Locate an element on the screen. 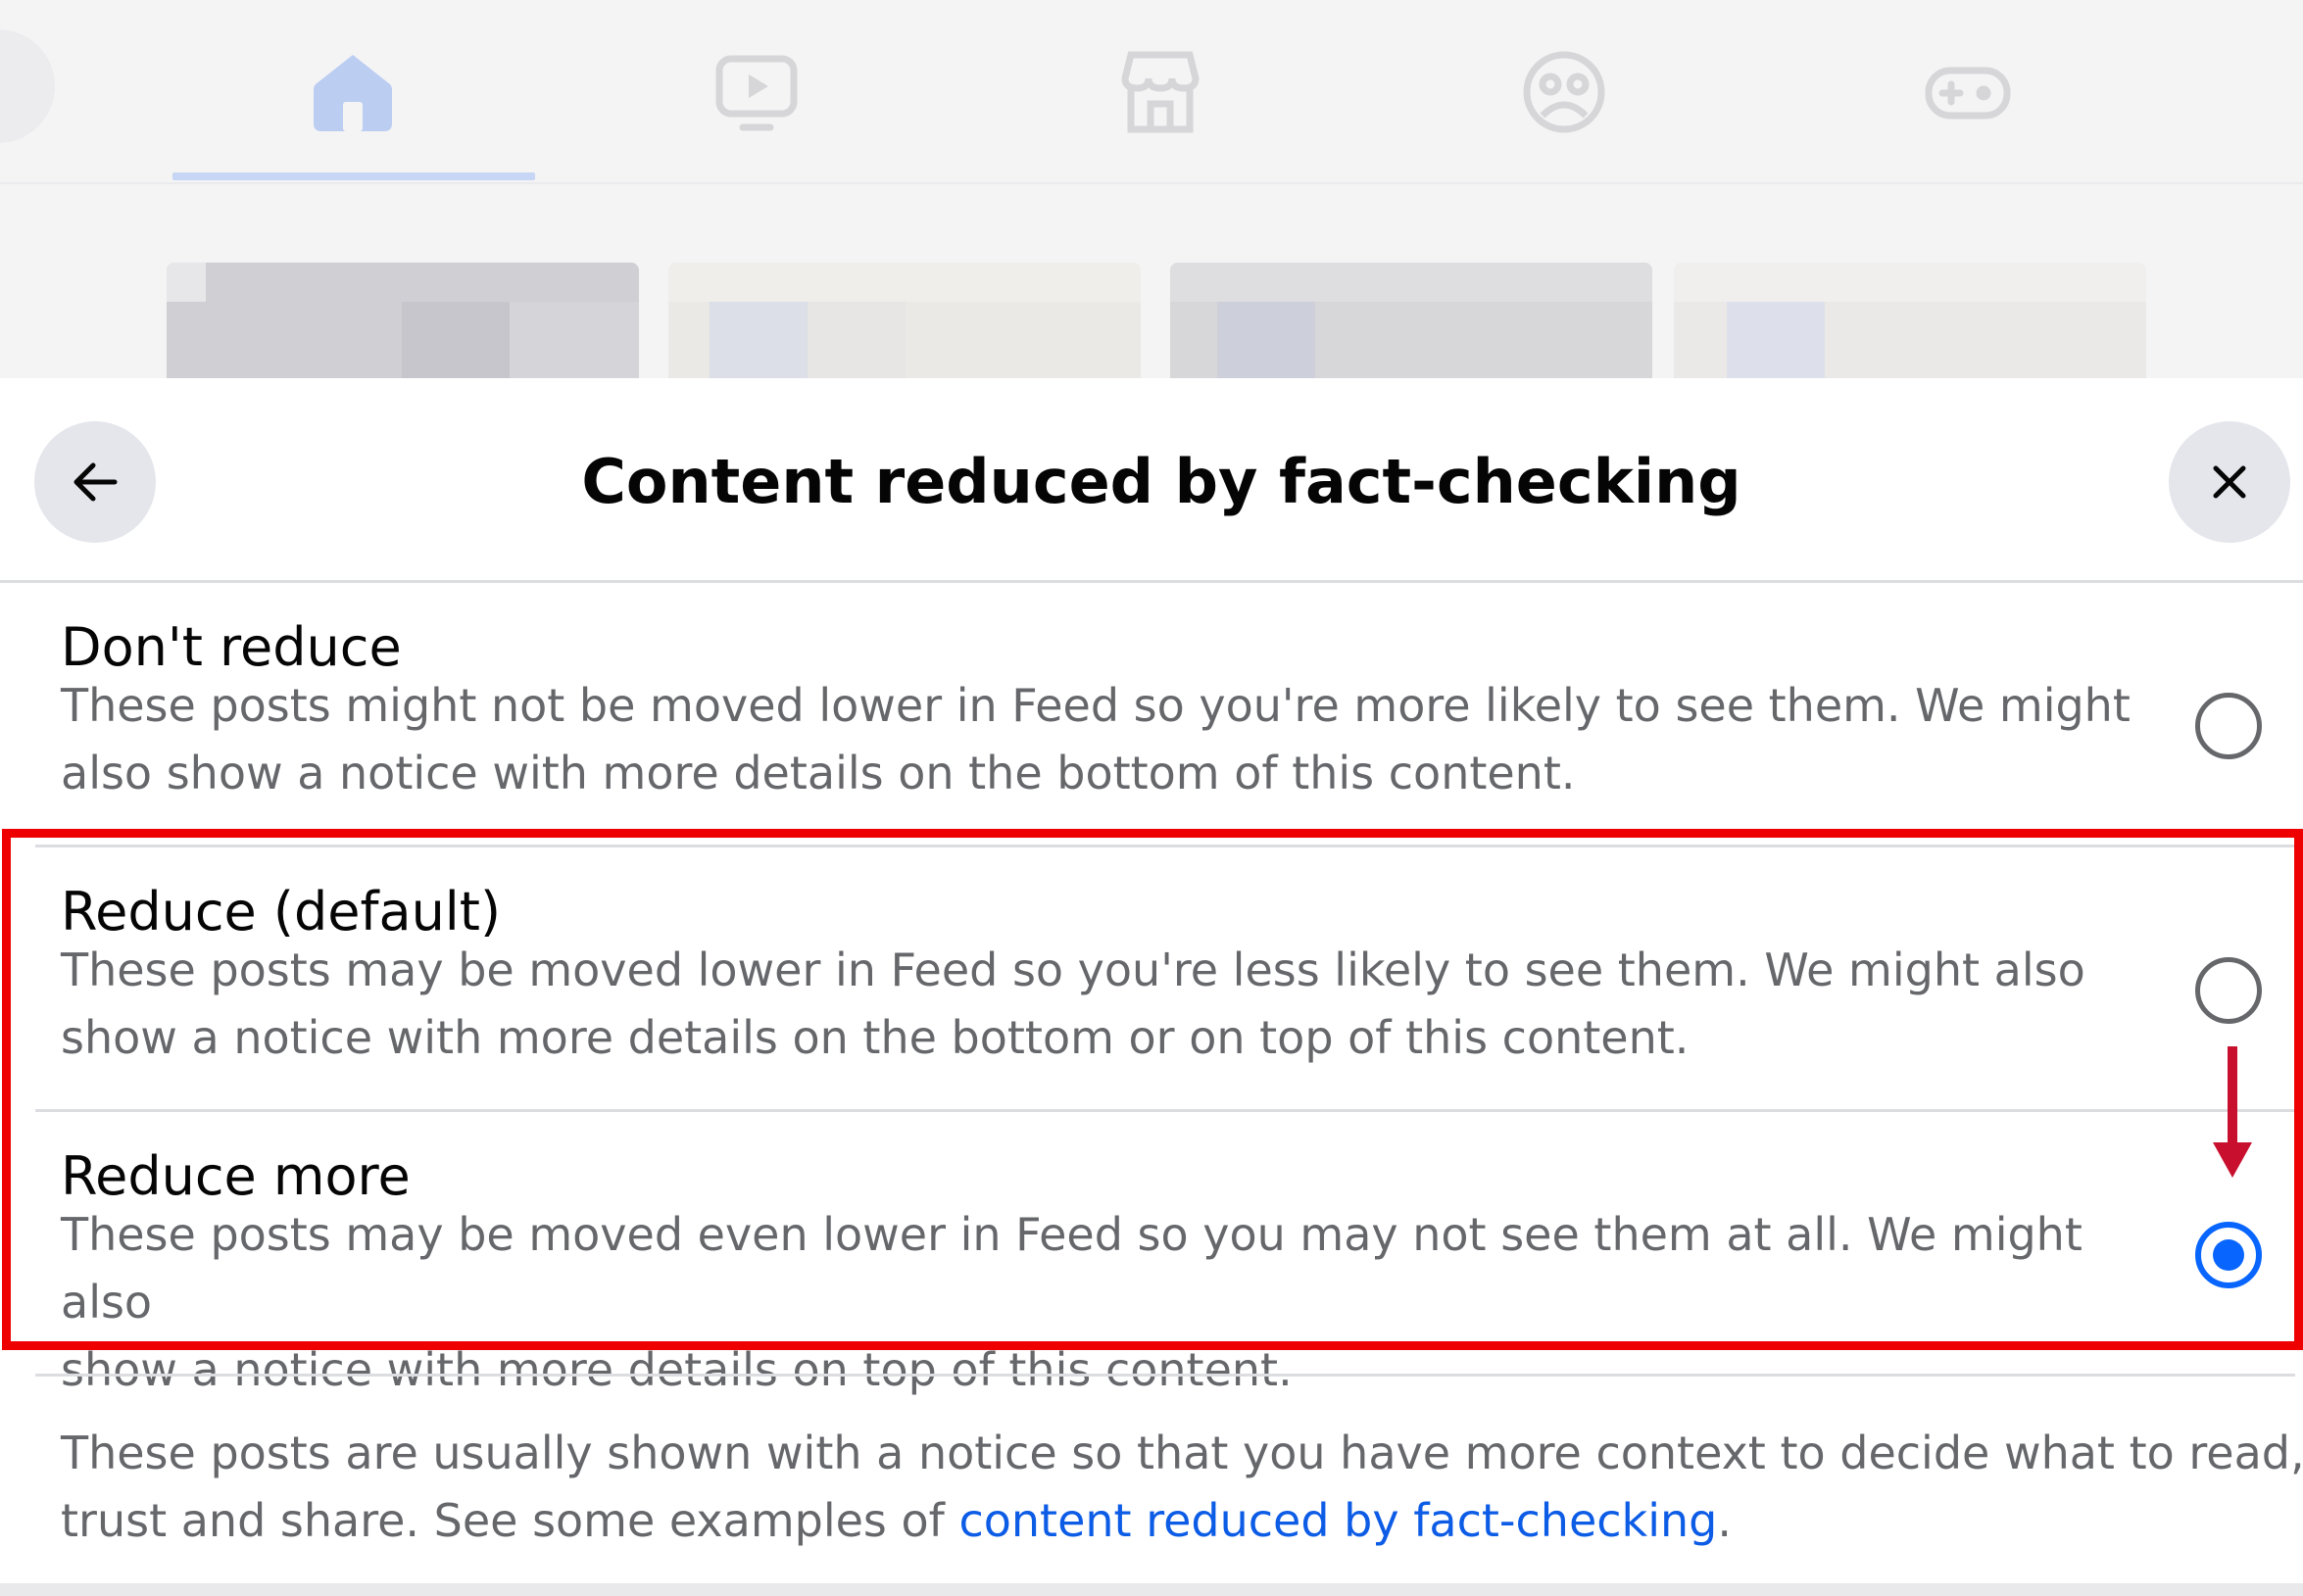  profile-avatar is located at coordinates (27, 86).